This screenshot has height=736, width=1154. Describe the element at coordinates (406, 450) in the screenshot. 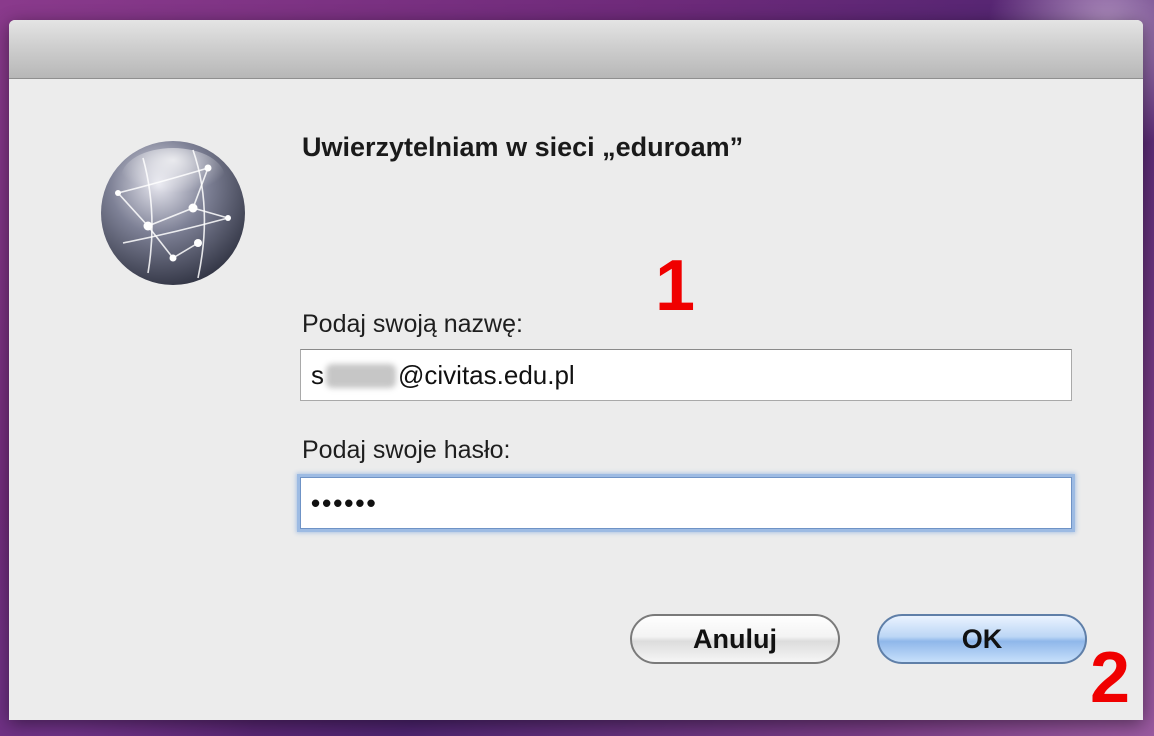

I see `password-label: Podaj swoje hasło:` at that location.